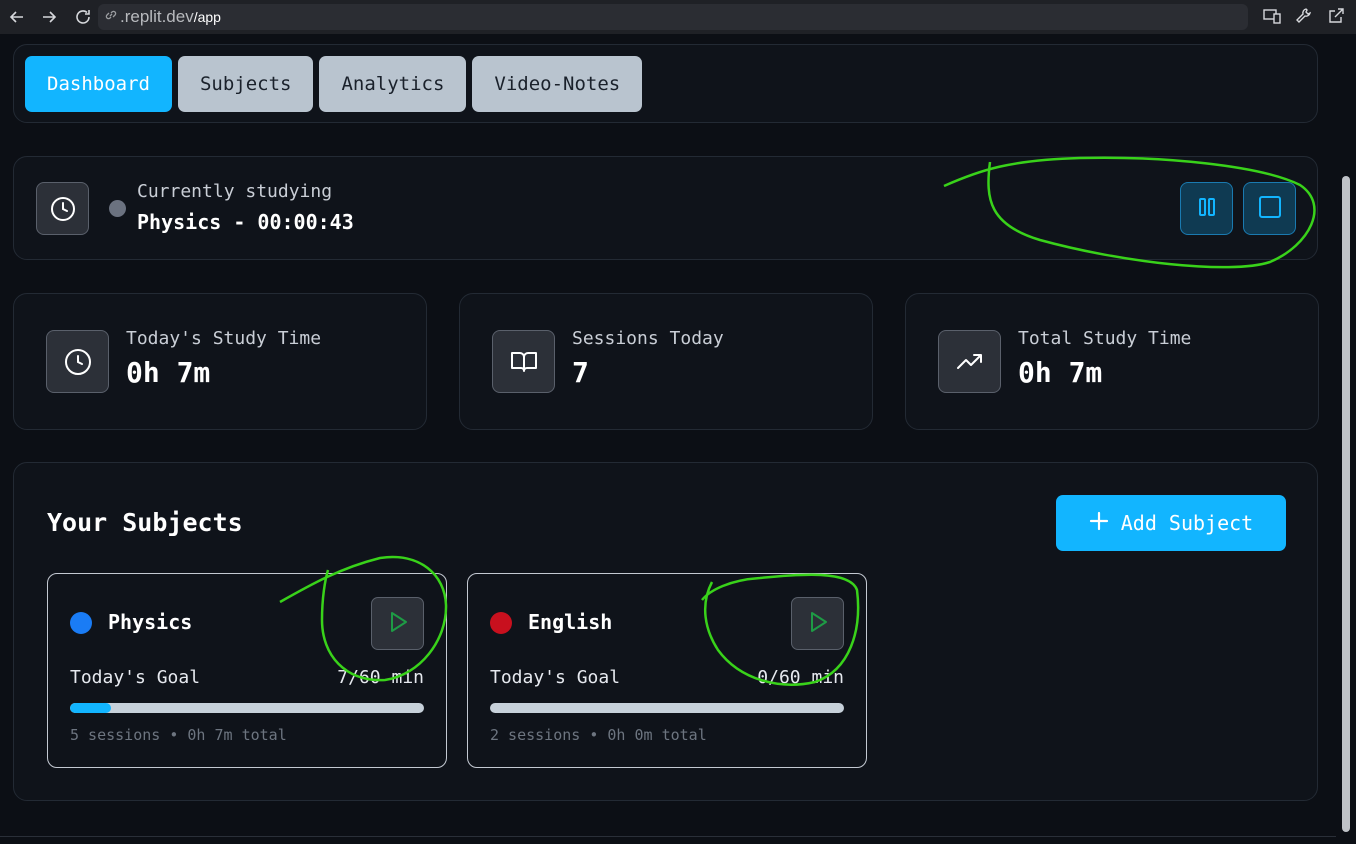 Image resolution: width=1356 pixels, height=844 pixels. What do you see at coordinates (17, 17) in the screenshot?
I see `back-icon` at bounding box center [17, 17].